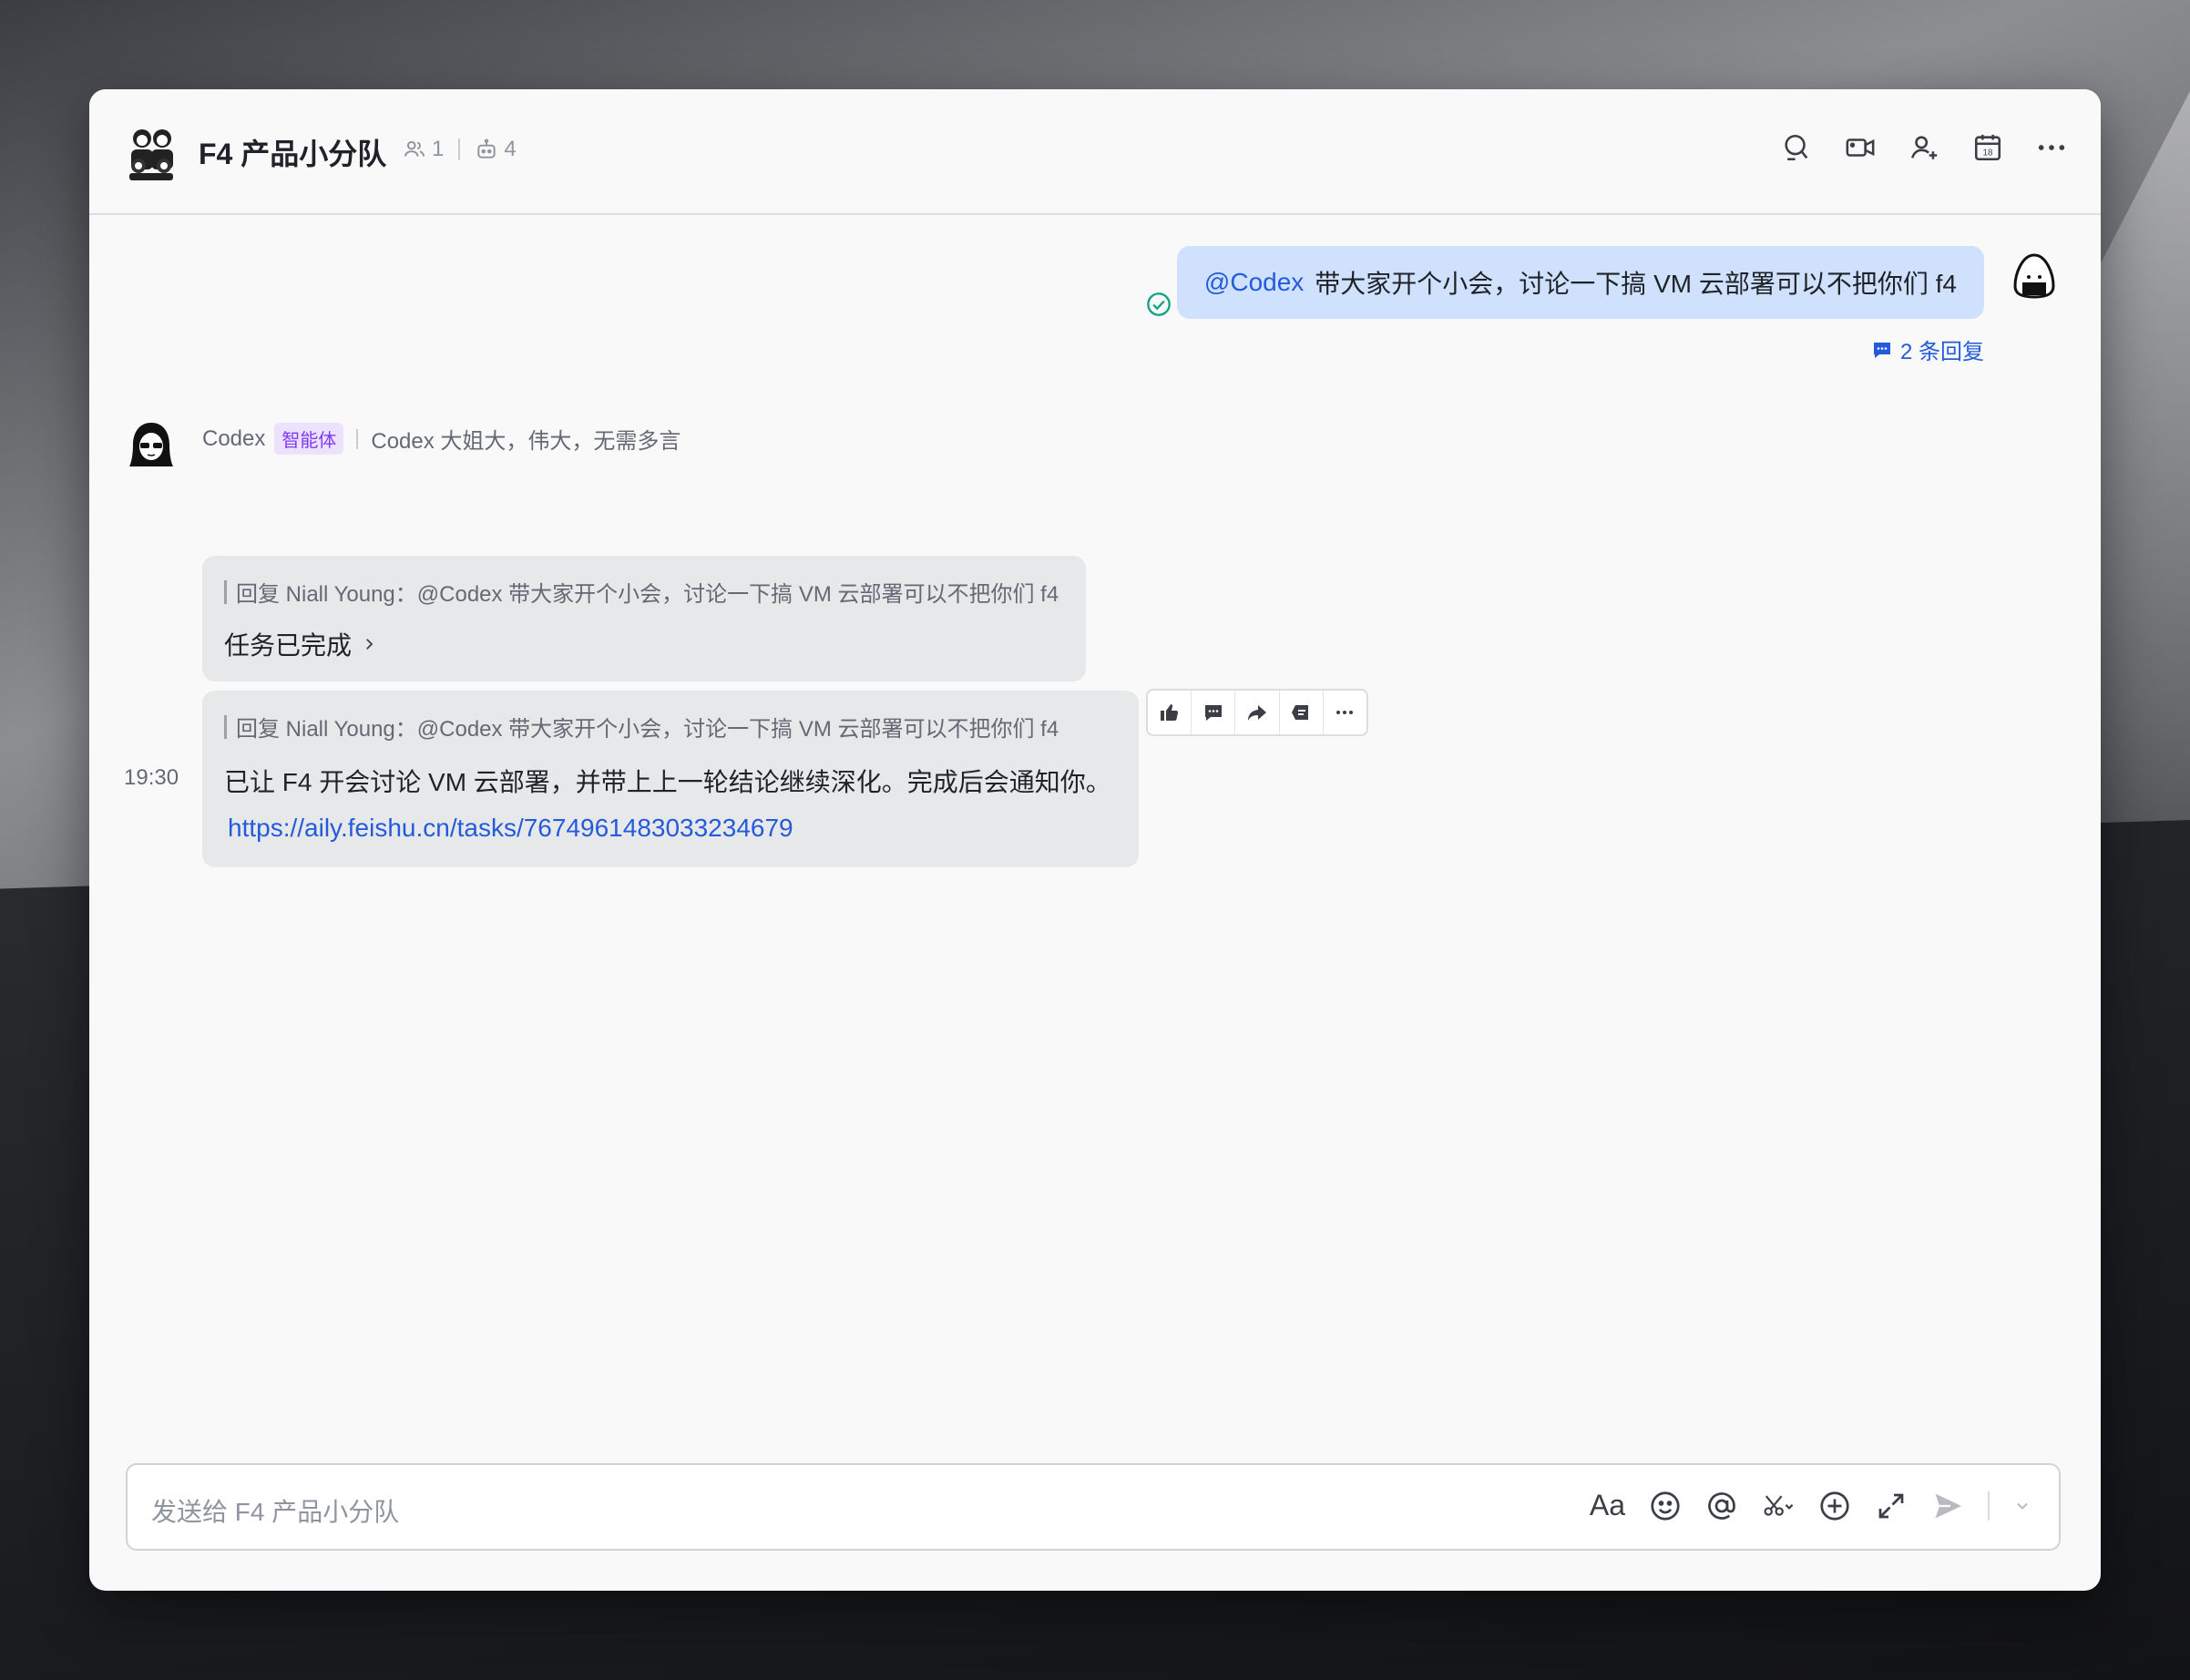 Image resolution: width=2190 pixels, height=1680 pixels. I want to click on expand-composer-button, so click(1891, 1506).